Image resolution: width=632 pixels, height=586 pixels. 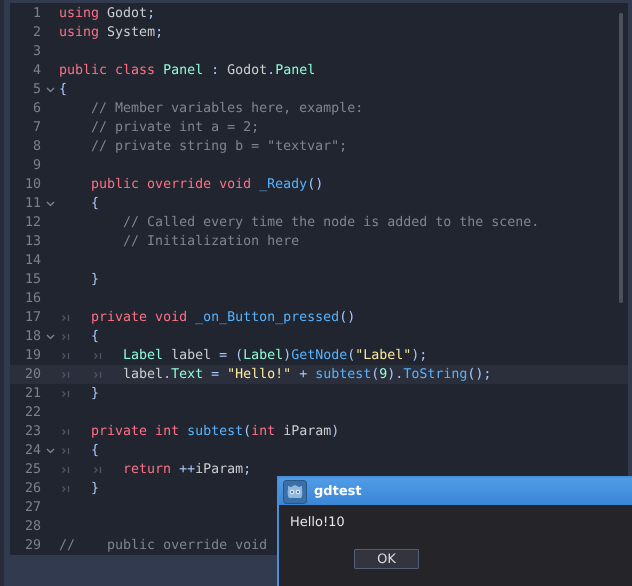 I want to click on message-text: Hello!10, so click(x=317, y=522).